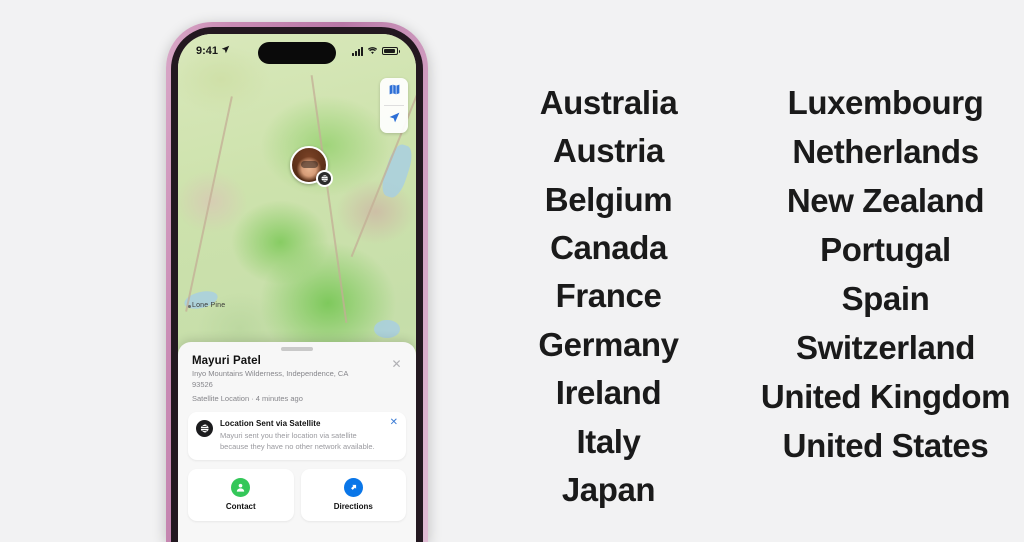 Image resolution: width=1024 pixels, height=542 pixels. I want to click on country-item: Luxembourg, so click(885, 102).